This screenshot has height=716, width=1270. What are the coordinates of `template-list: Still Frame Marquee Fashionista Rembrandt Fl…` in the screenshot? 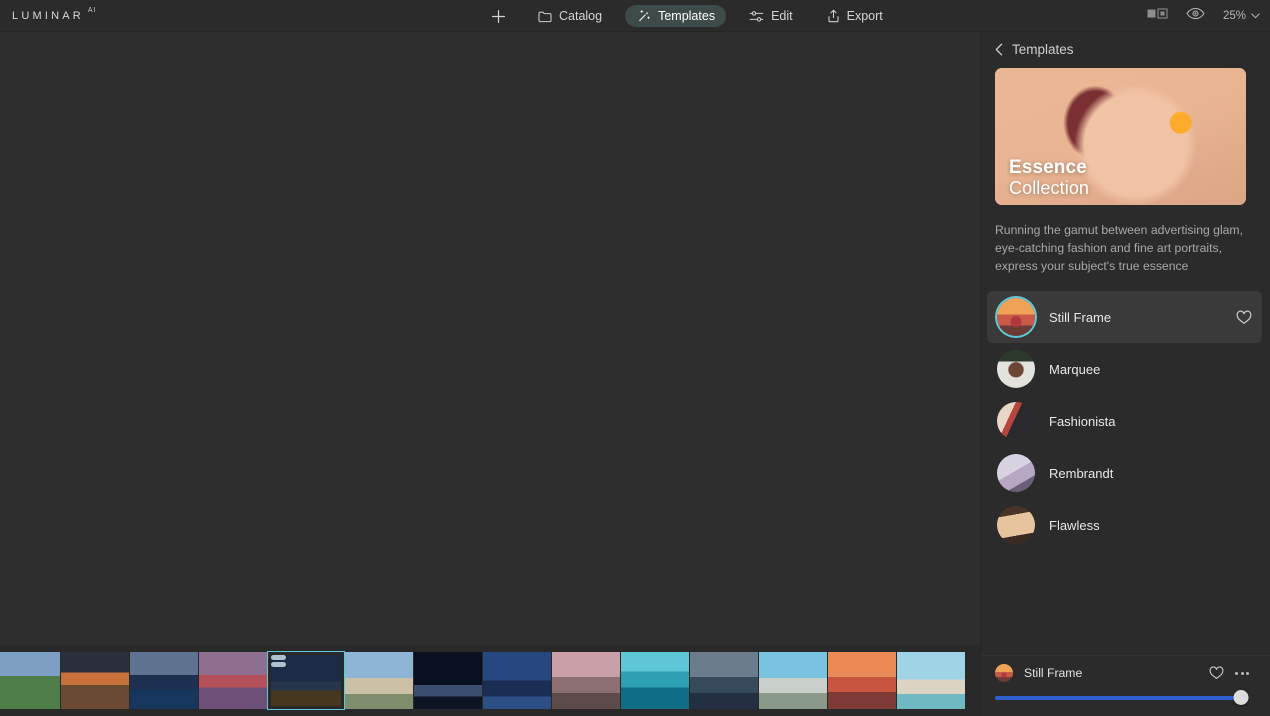 It's located at (1125, 421).